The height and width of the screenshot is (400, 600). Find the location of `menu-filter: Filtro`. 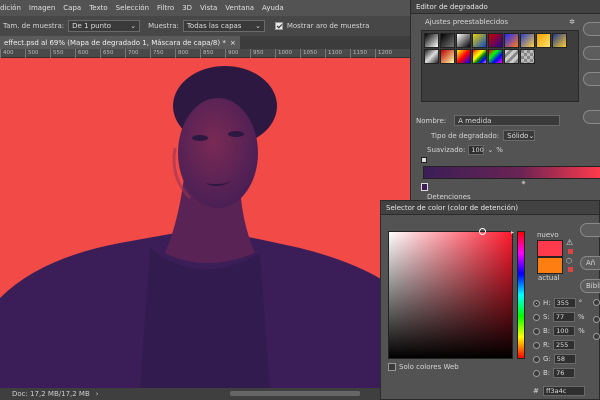

menu-filter: Filtro is located at coordinates (165, 8).